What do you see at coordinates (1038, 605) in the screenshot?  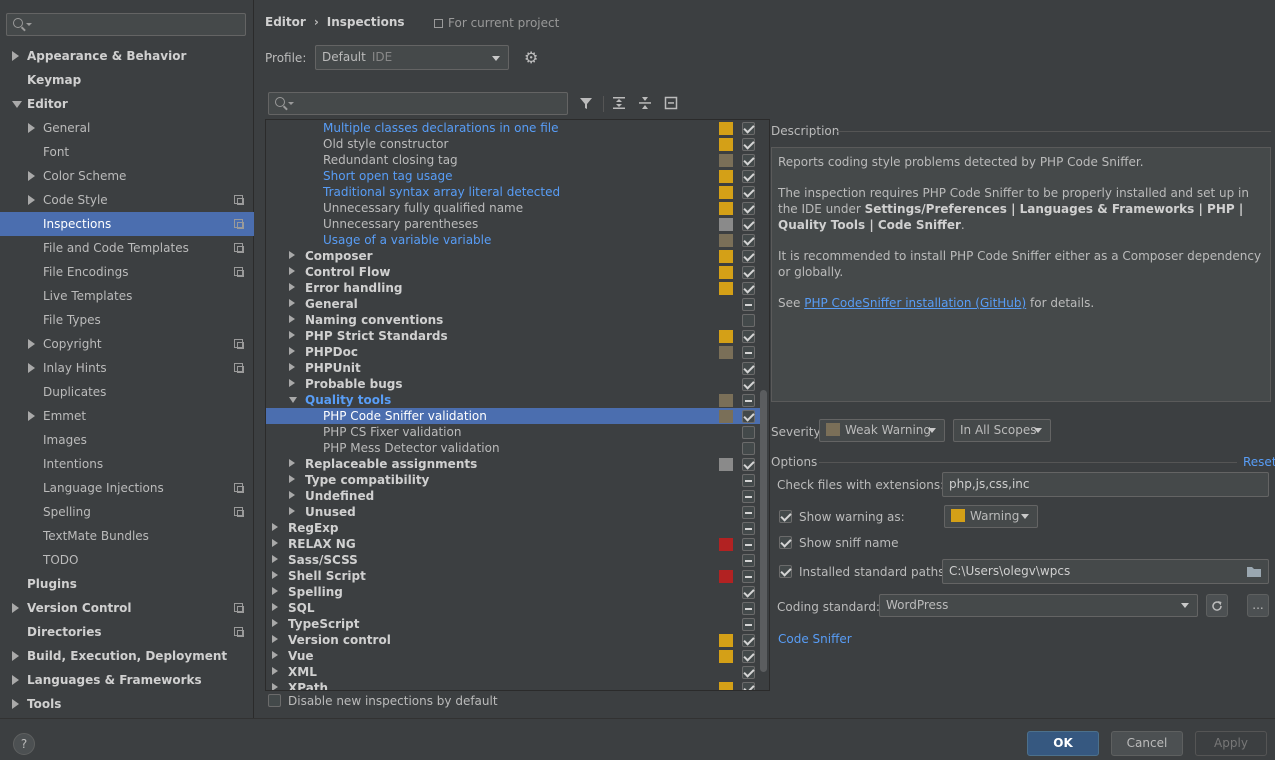 I see `coding-standard-select: WordPress` at bounding box center [1038, 605].